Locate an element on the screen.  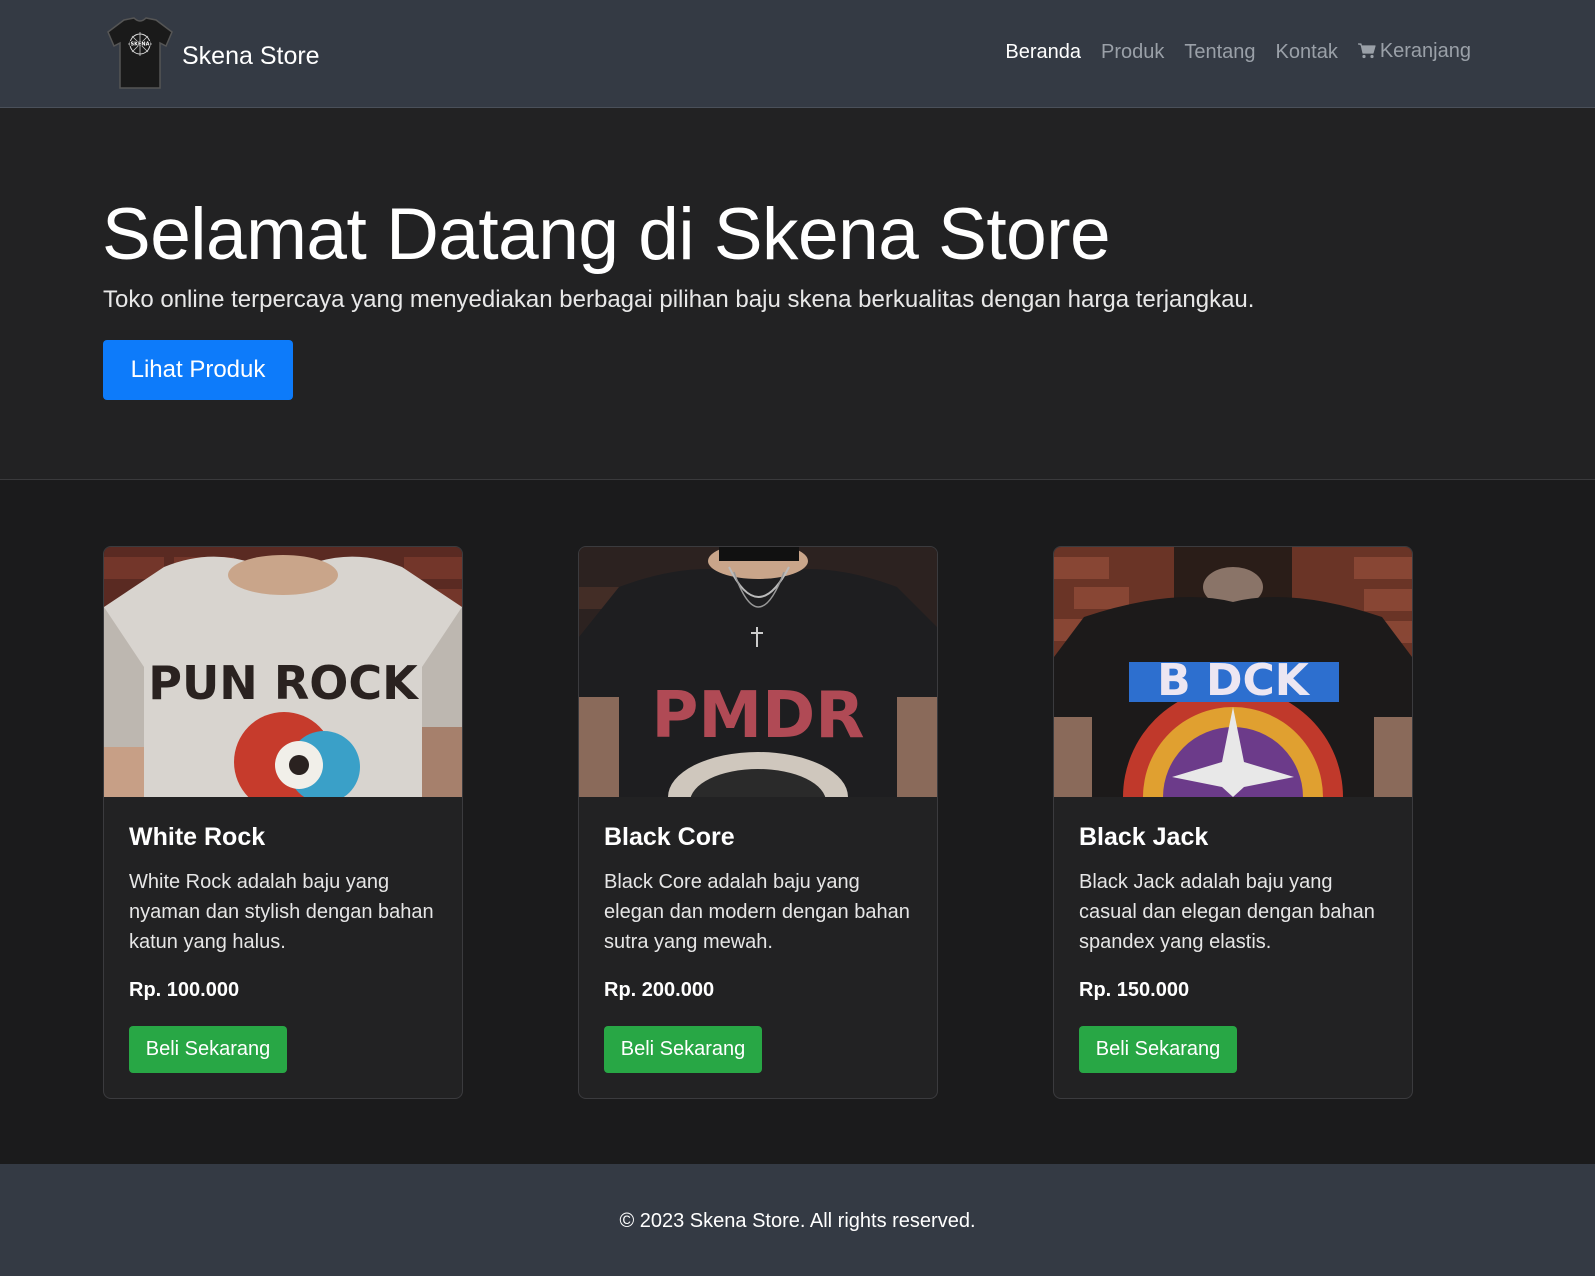
product-image: B DCK is located at coordinates (1233, 672).